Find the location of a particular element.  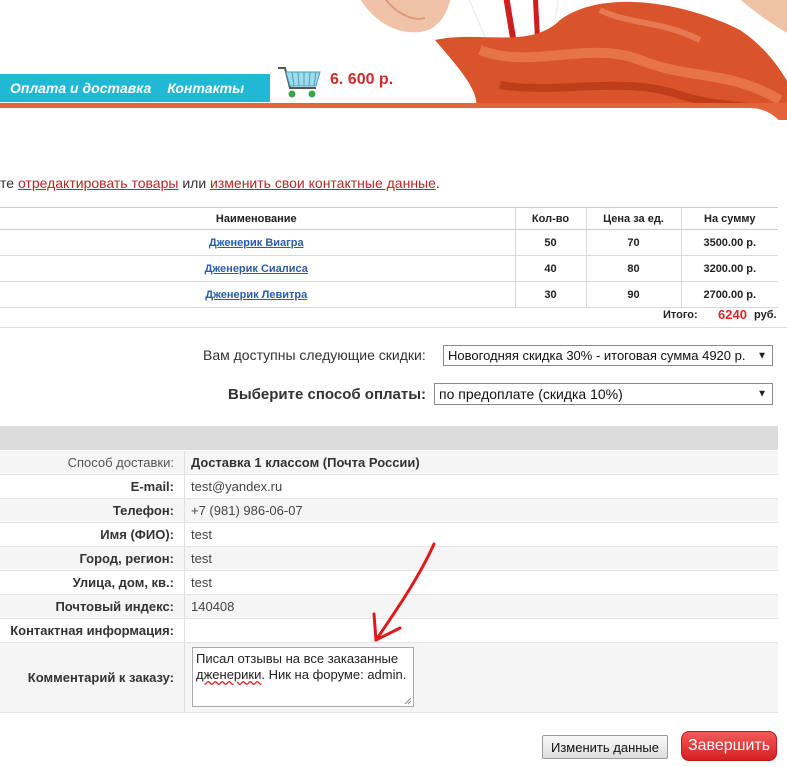

detail-row-phone: Телефон: +7 (981) 986-06-07 is located at coordinates (389, 511).